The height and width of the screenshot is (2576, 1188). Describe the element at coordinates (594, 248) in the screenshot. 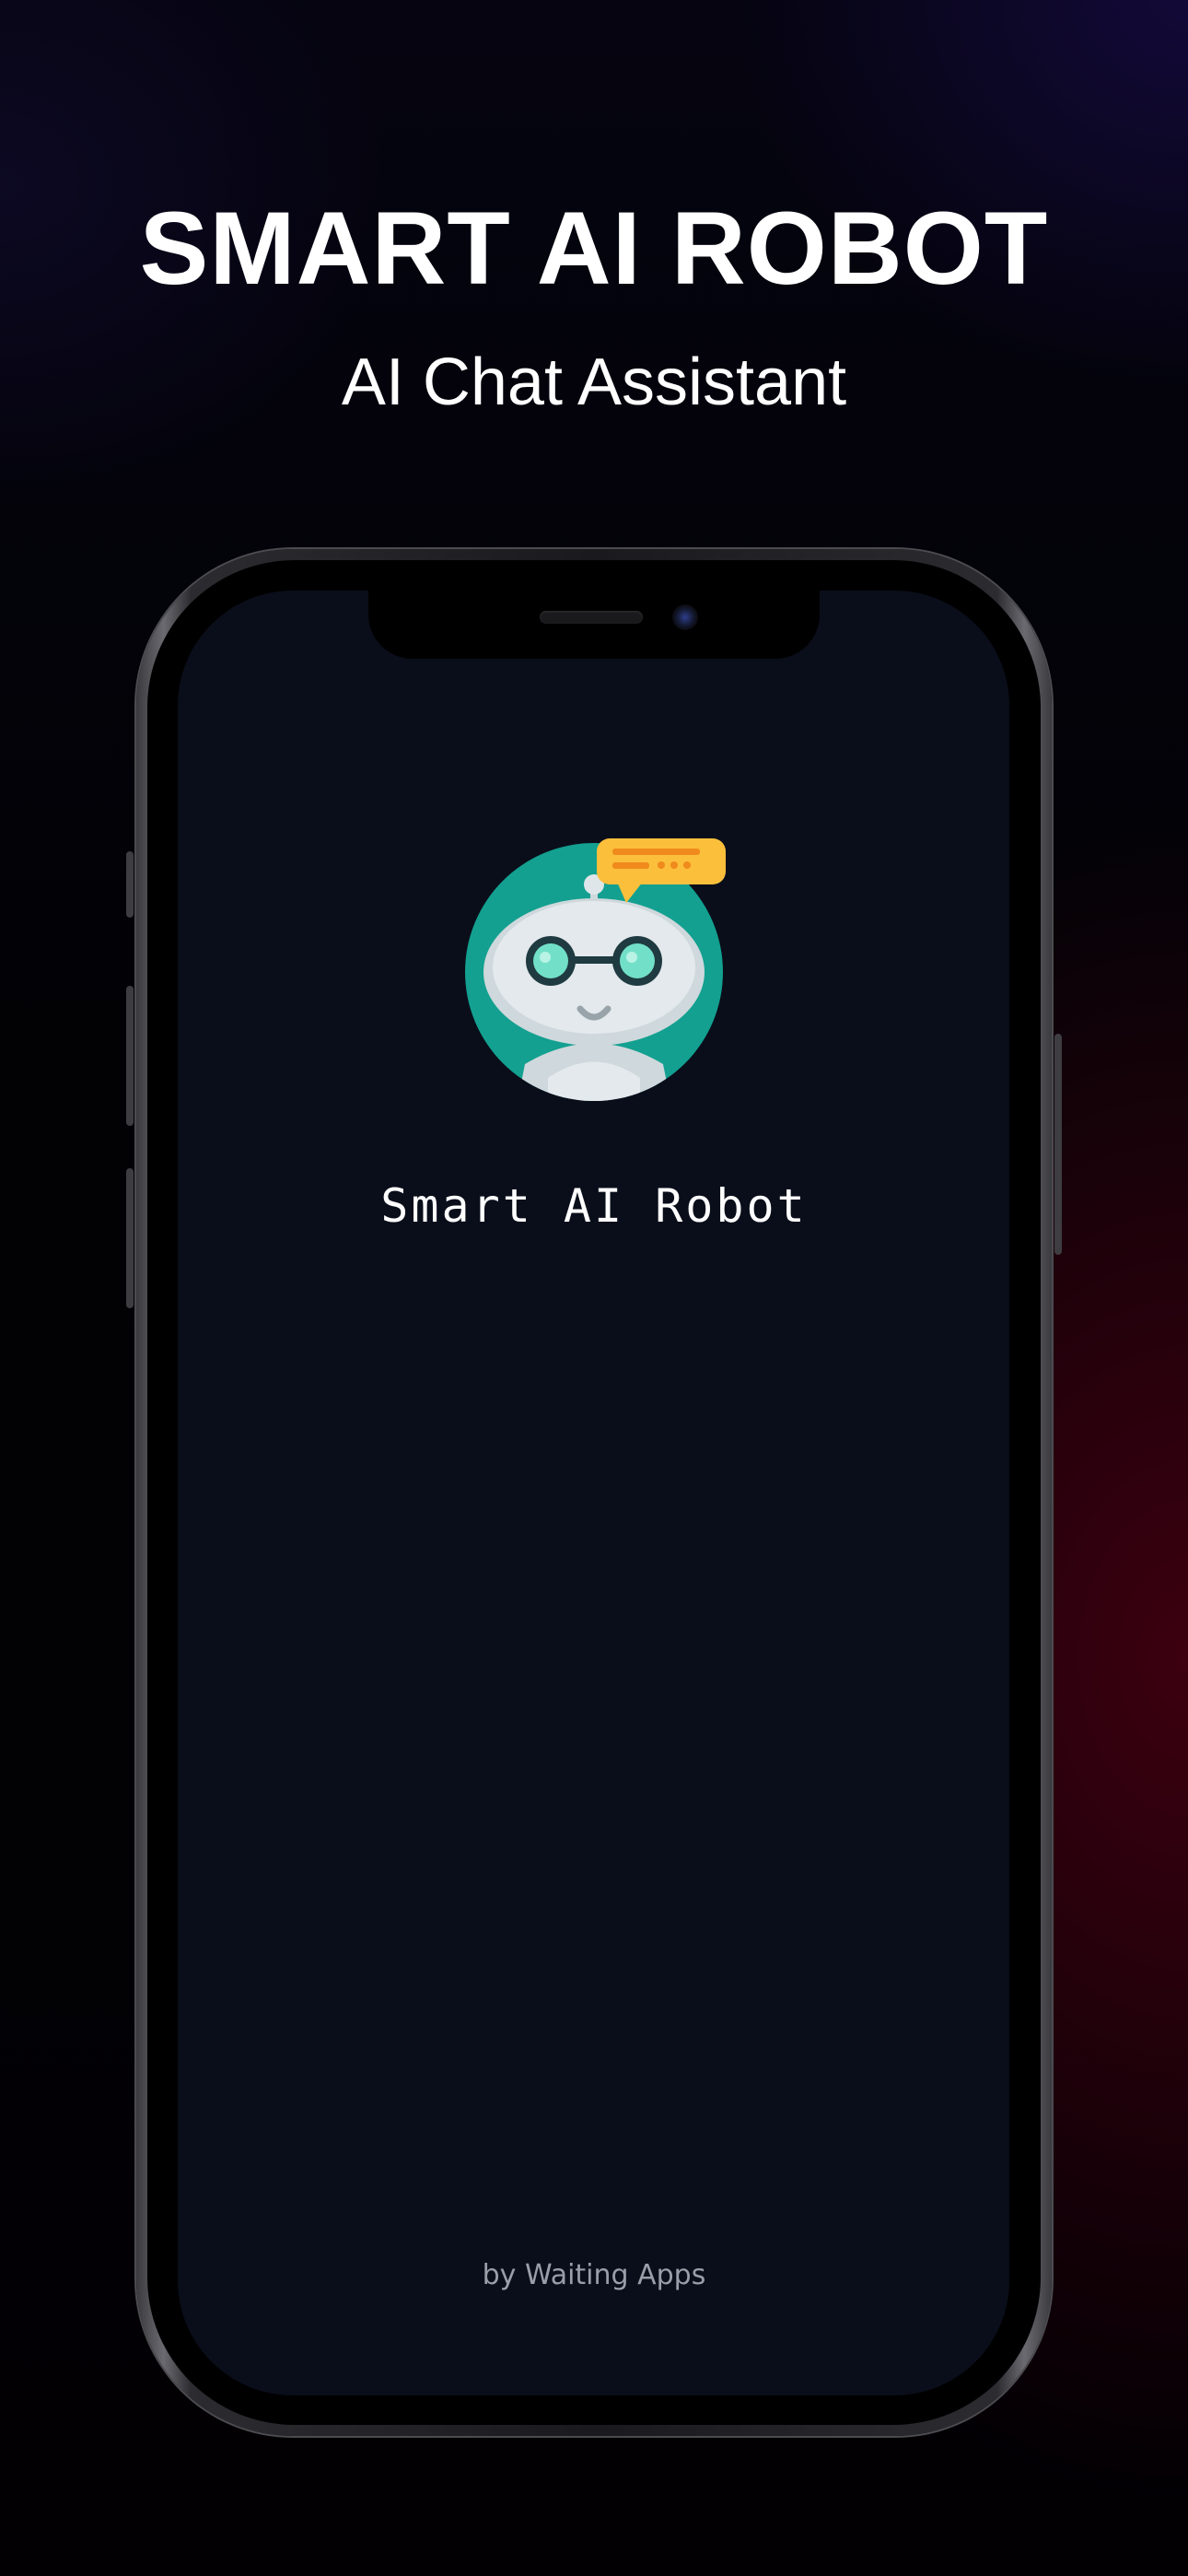

I see `promo-headline: SMART AI ROBOT` at that location.